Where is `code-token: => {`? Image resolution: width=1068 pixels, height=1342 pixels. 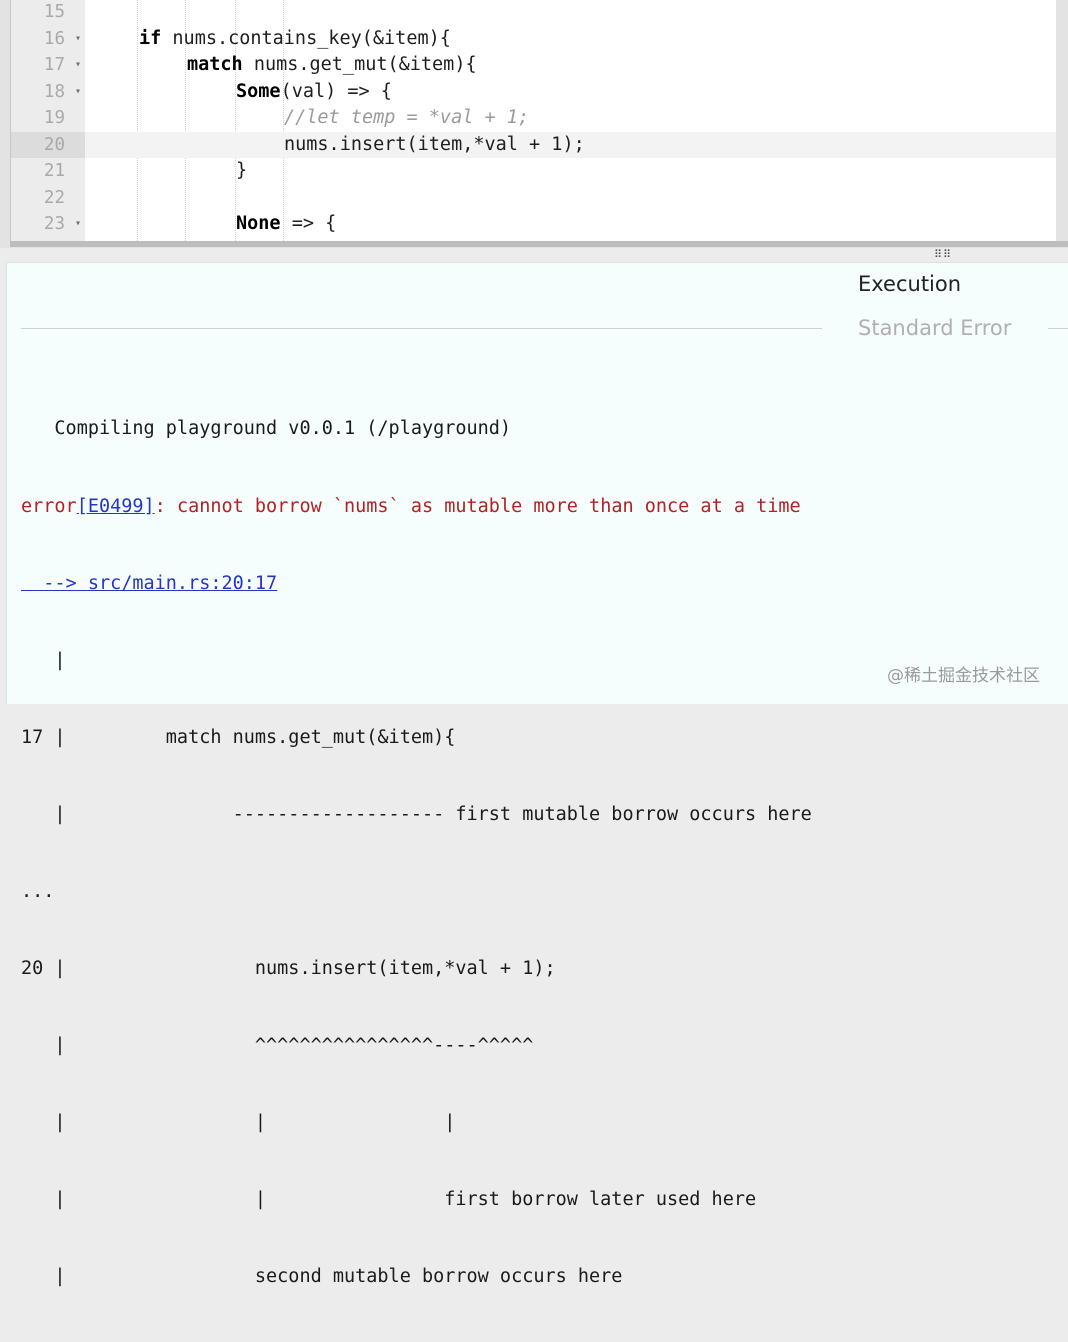 code-token: => { is located at coordinates (308, 223).